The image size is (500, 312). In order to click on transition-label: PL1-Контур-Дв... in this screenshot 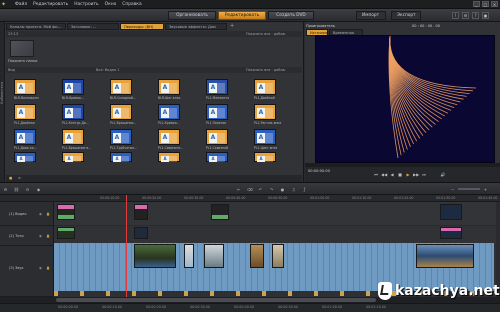, I will do `click(75, 123)`.